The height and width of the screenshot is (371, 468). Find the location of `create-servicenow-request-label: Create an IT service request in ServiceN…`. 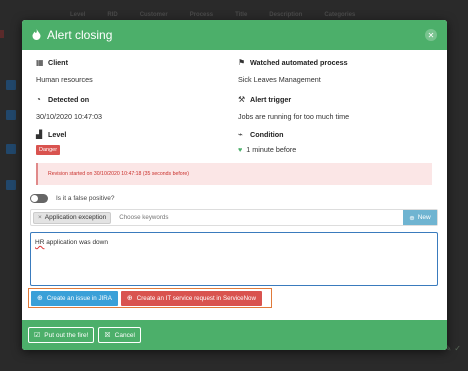

create-servicenow-request-label: Create an IT service request in ServiceN… is located at coordinates (196, 298).